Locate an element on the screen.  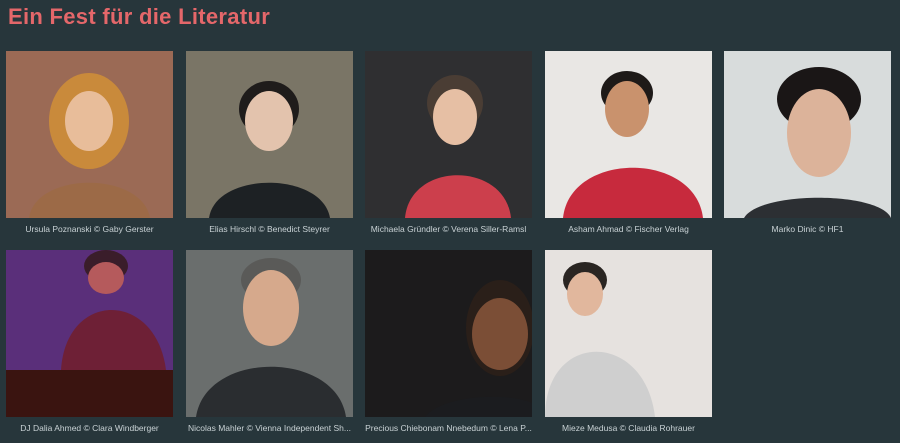
photo-caption: Elias Hirschl © Benedict Steyrer is located at coordinates (269, 229).